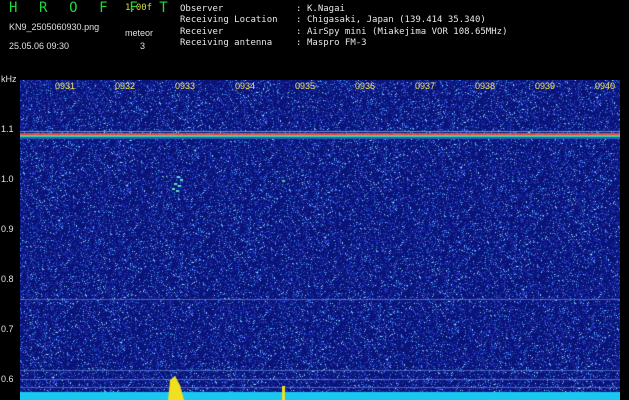 The width and height of the screenshot is (629, 400). I want to click on x-tick-label: 0940, so click(605, 86).